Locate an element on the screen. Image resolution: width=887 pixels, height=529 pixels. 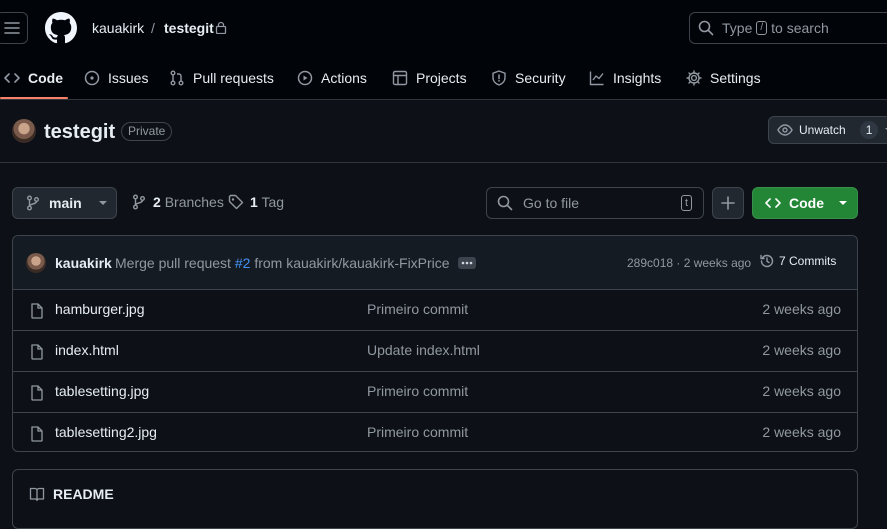
menu-icon is located at coordinates (12, 28).